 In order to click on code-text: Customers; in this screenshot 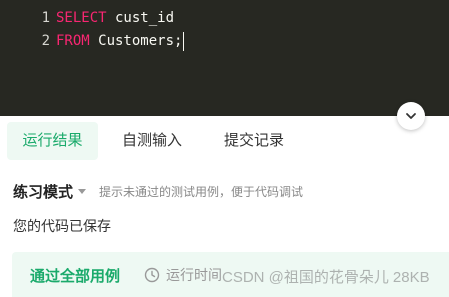, I will do `click(136, 41)`.